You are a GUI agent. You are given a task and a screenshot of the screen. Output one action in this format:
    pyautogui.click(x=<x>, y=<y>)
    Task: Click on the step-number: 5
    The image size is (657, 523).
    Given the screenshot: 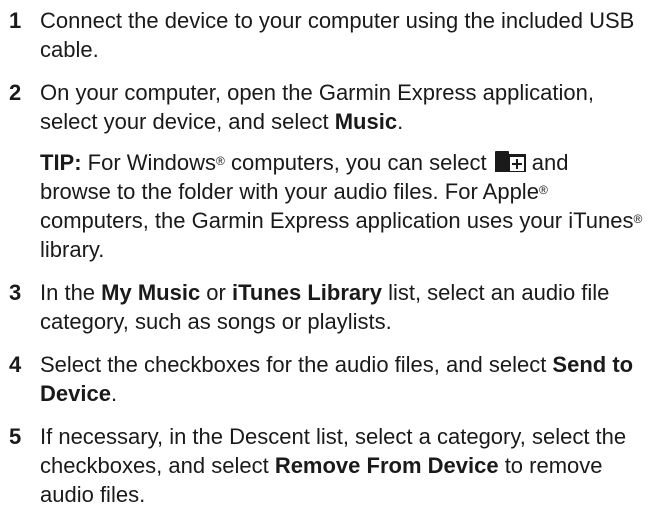 What is the action you would take?
    pyautogui.click(x=15, y=436)
    